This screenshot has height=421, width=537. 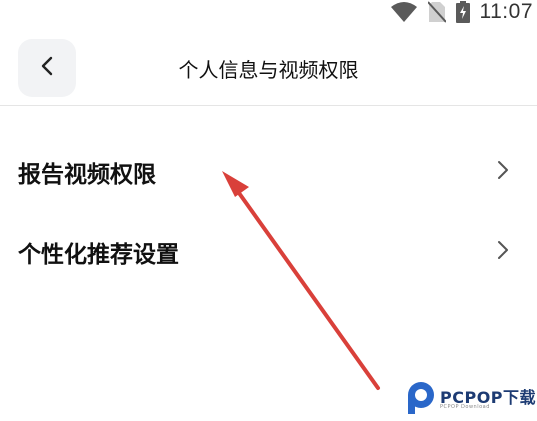 I want to click on watermark: PCPOP下载 PCPOP Download, so click(x=470, y=398).